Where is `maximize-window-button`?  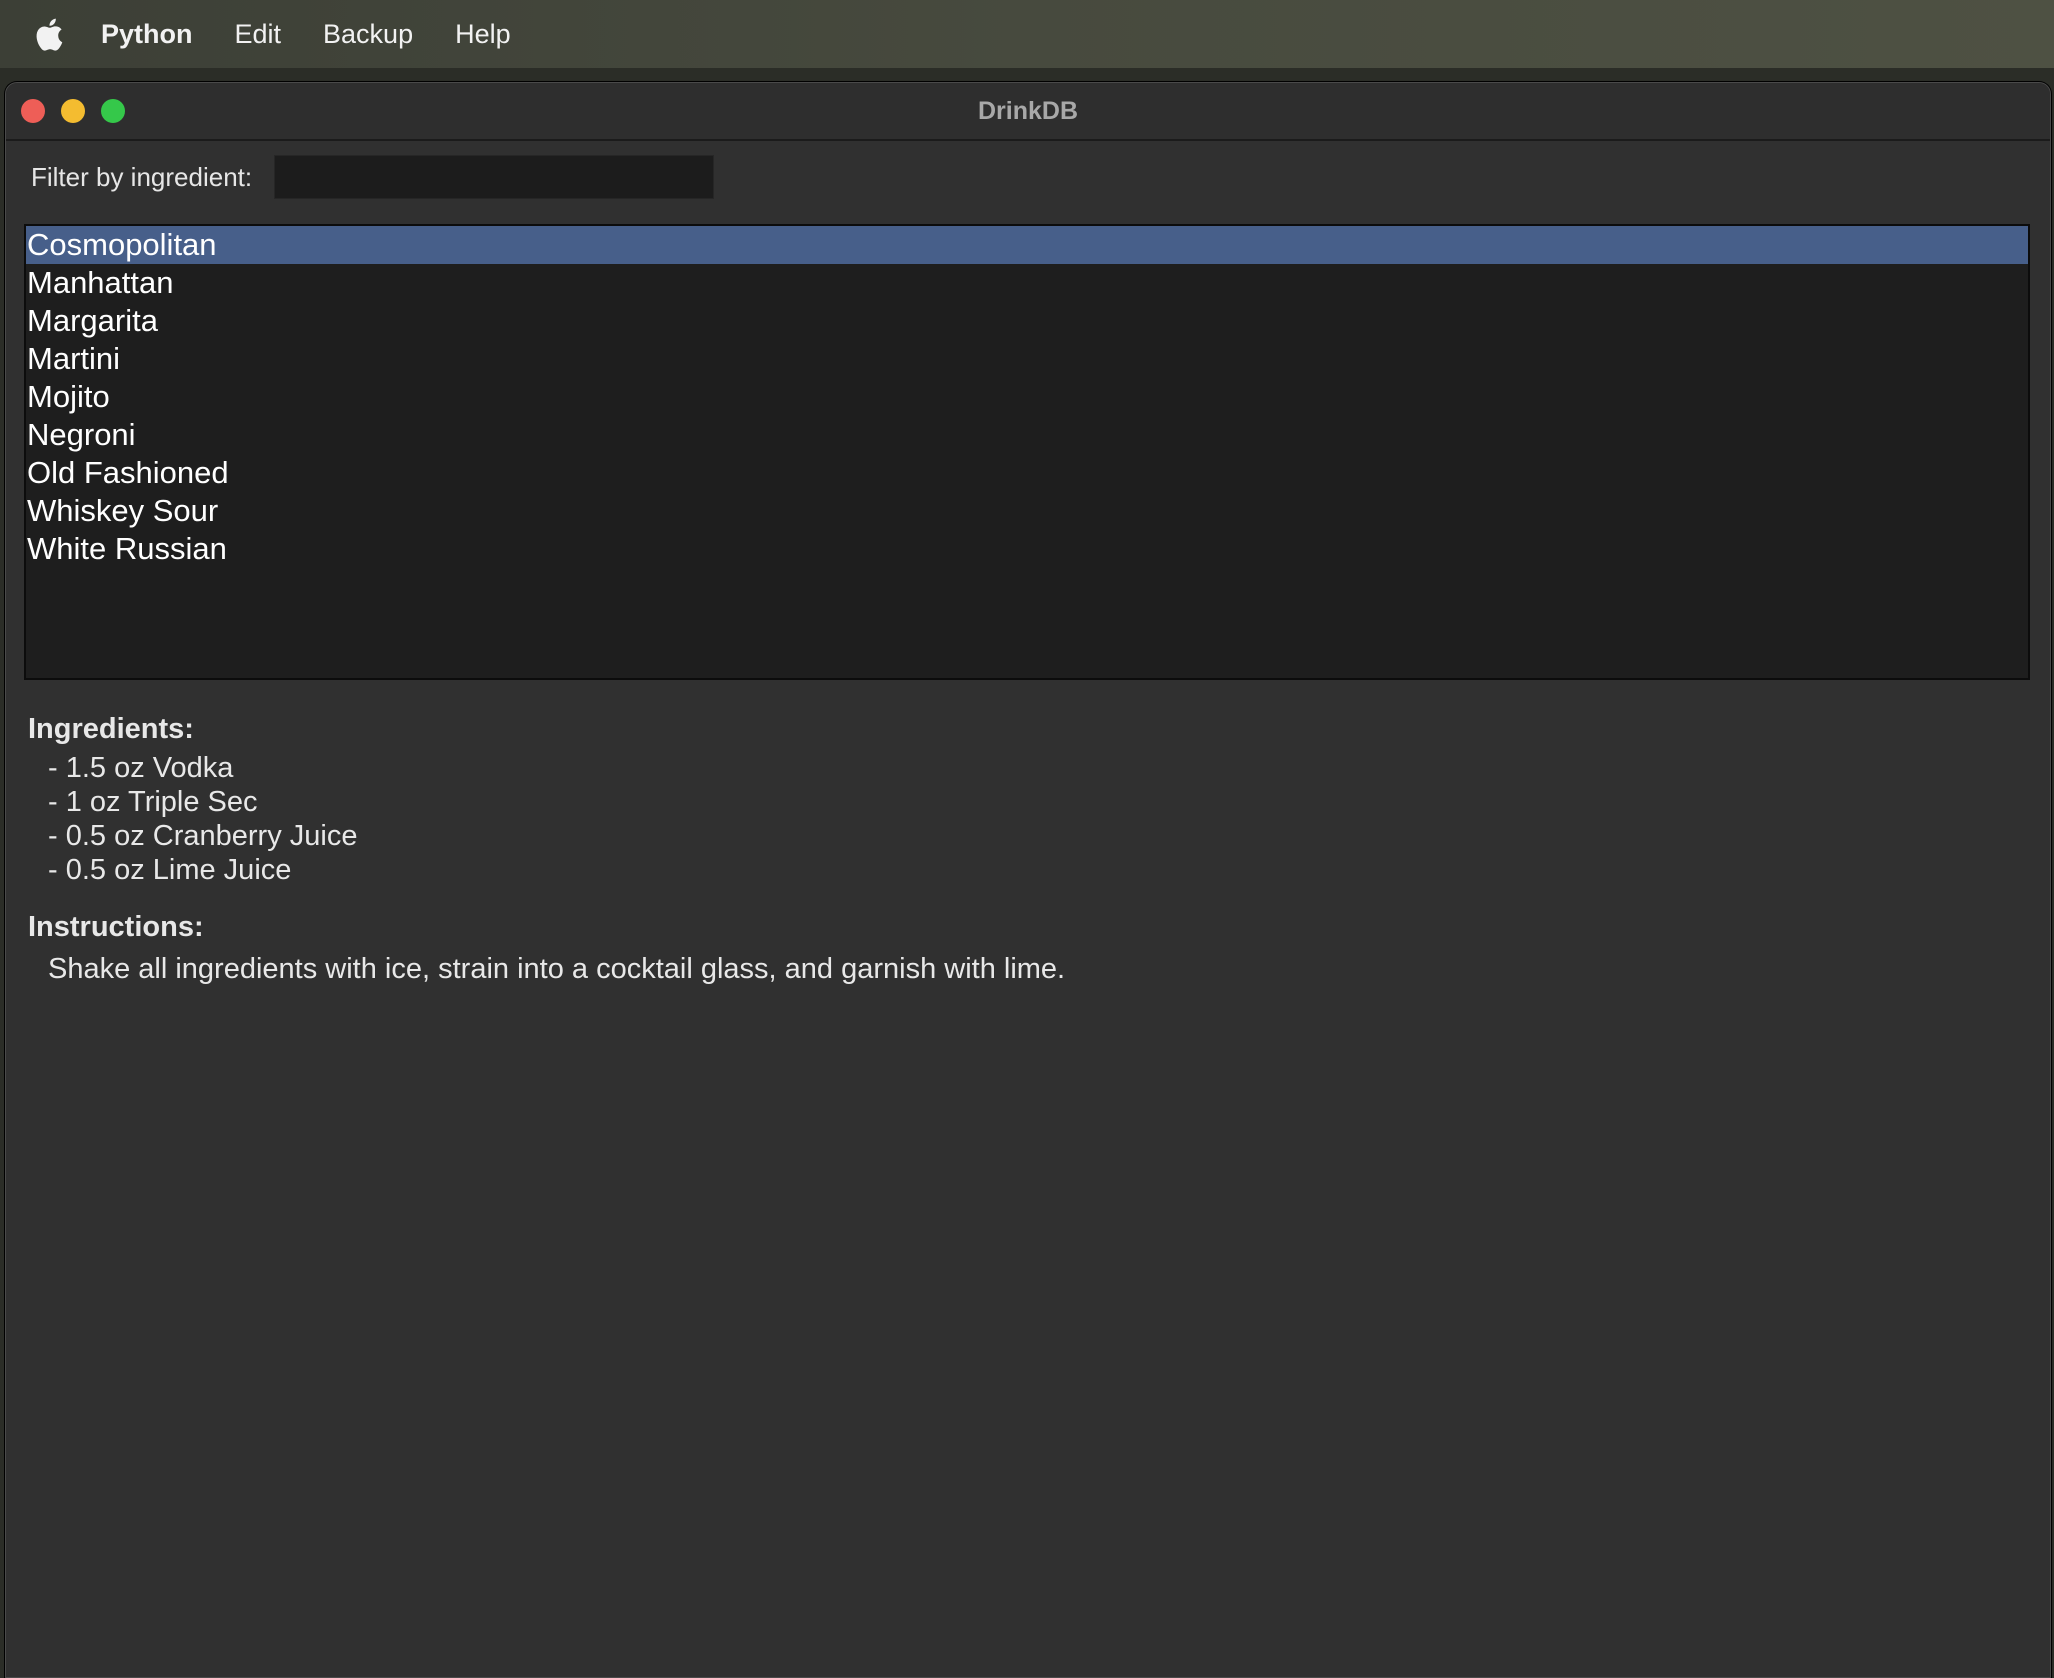 maximize-window-button is located at coordinates (113, 111).